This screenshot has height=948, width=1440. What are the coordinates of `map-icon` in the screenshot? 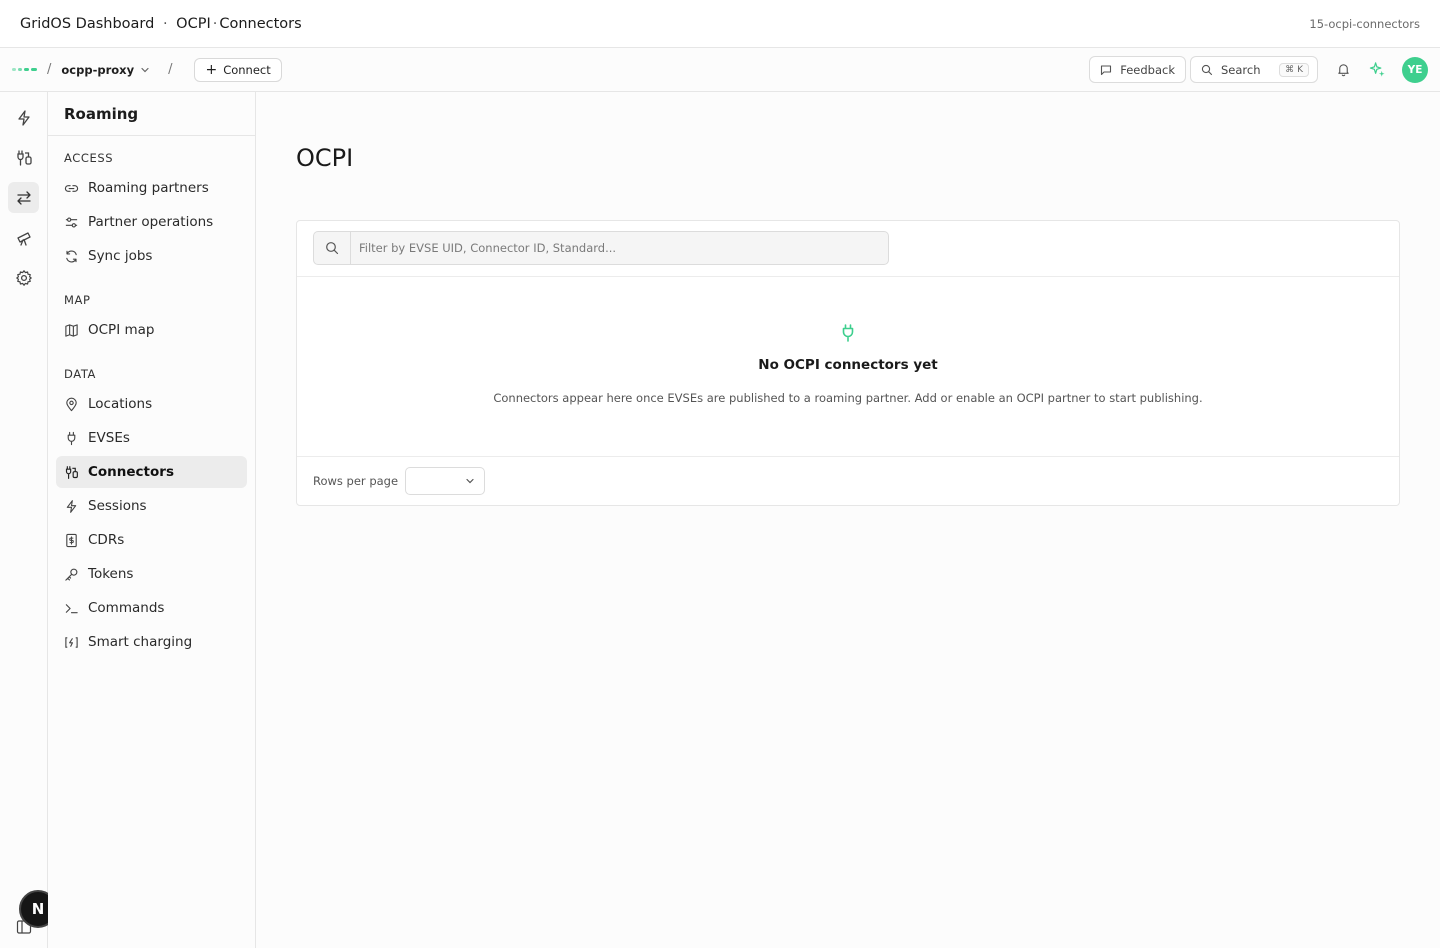 It's located at (71, 330).